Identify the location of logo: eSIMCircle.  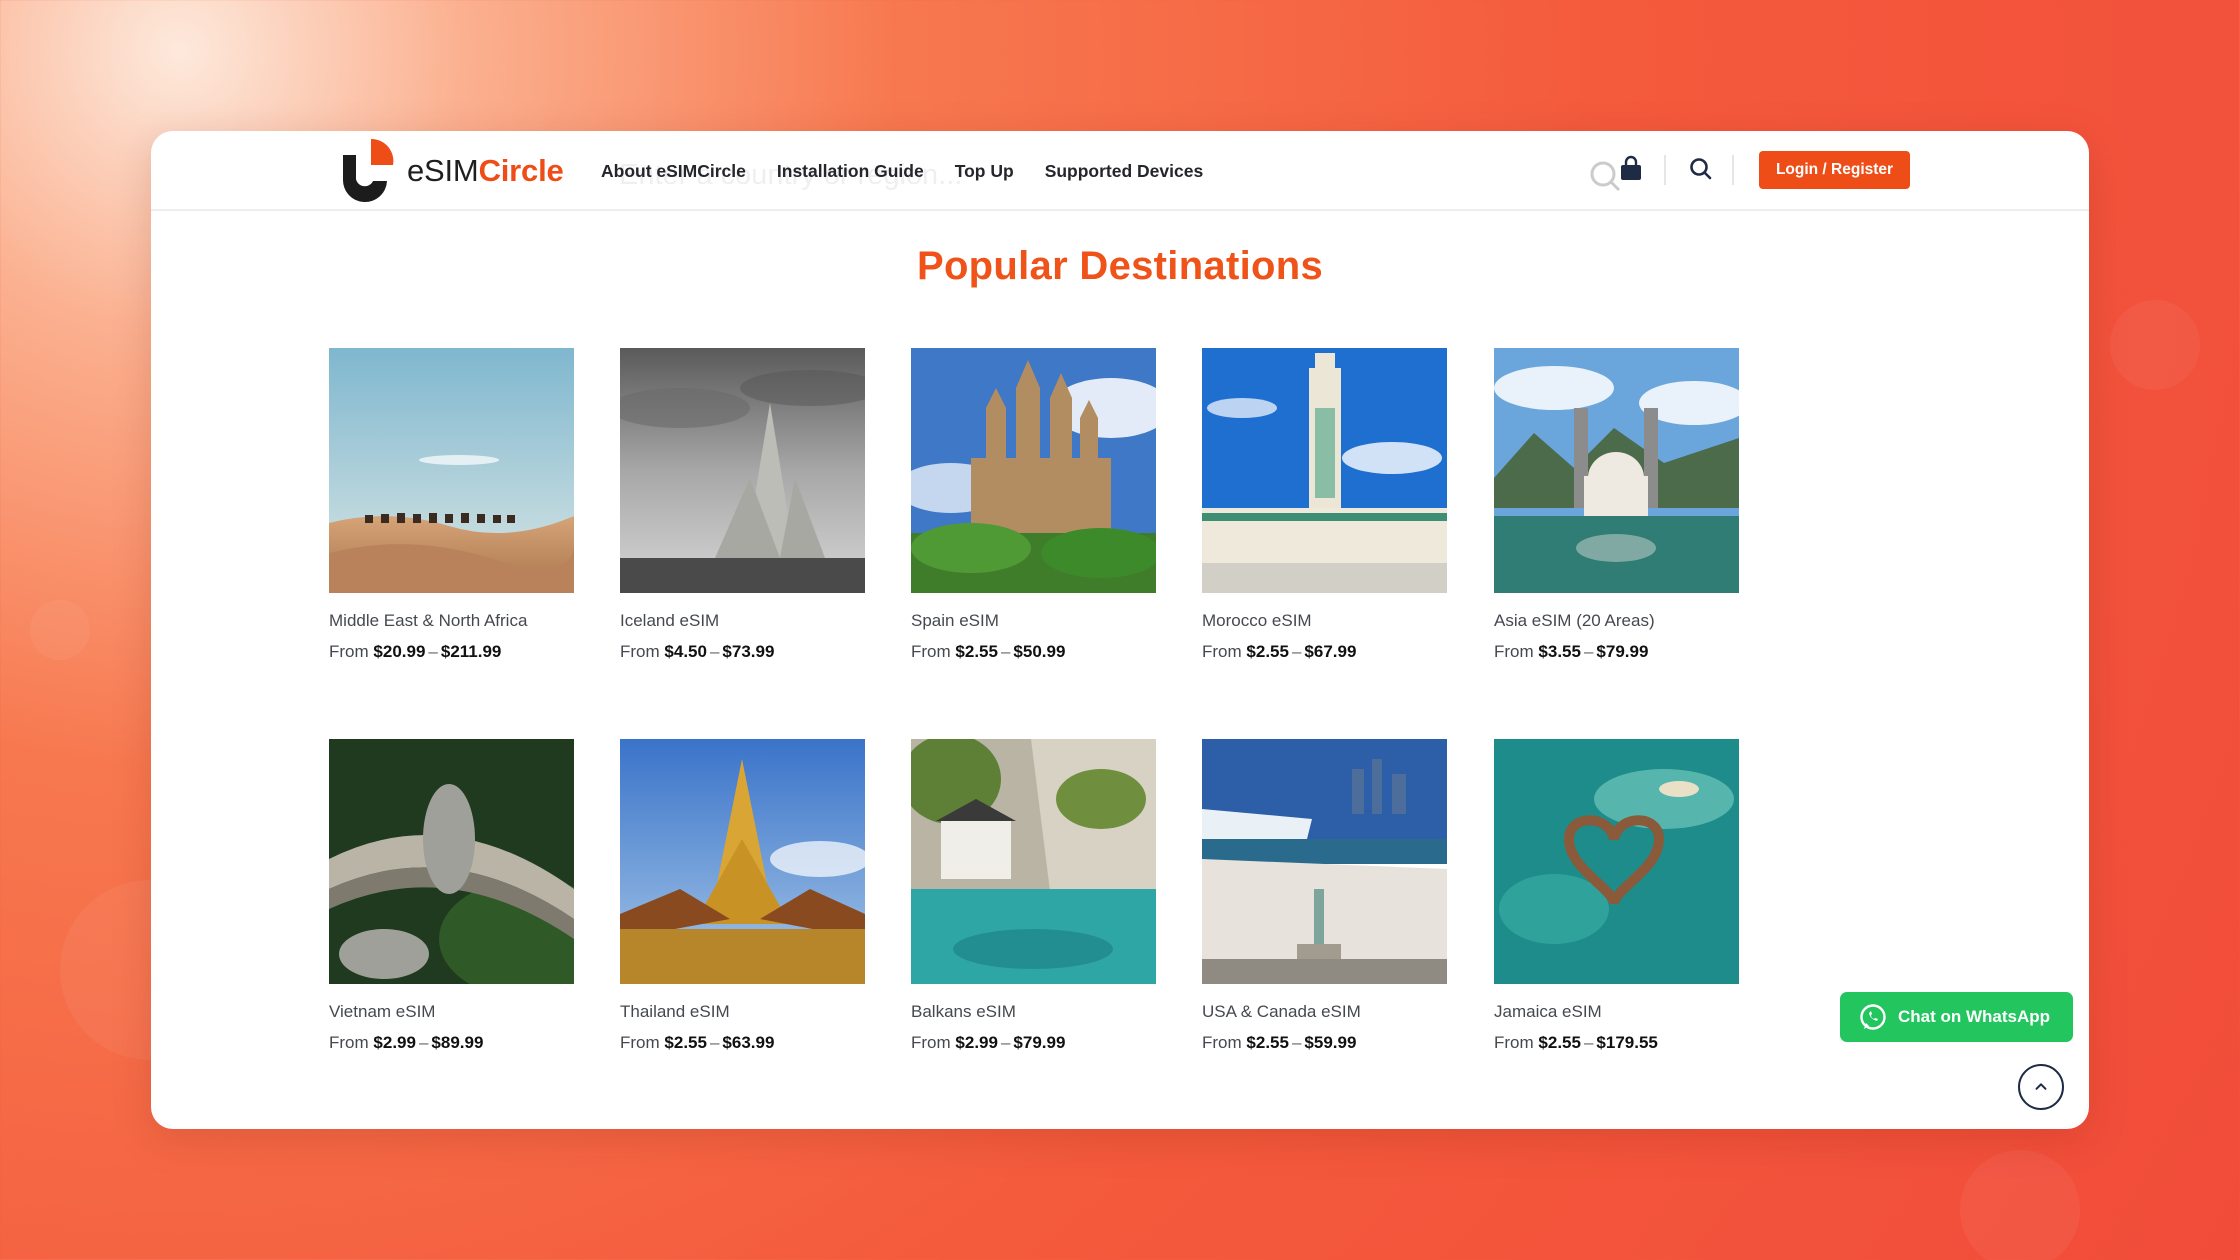
(446, 171).